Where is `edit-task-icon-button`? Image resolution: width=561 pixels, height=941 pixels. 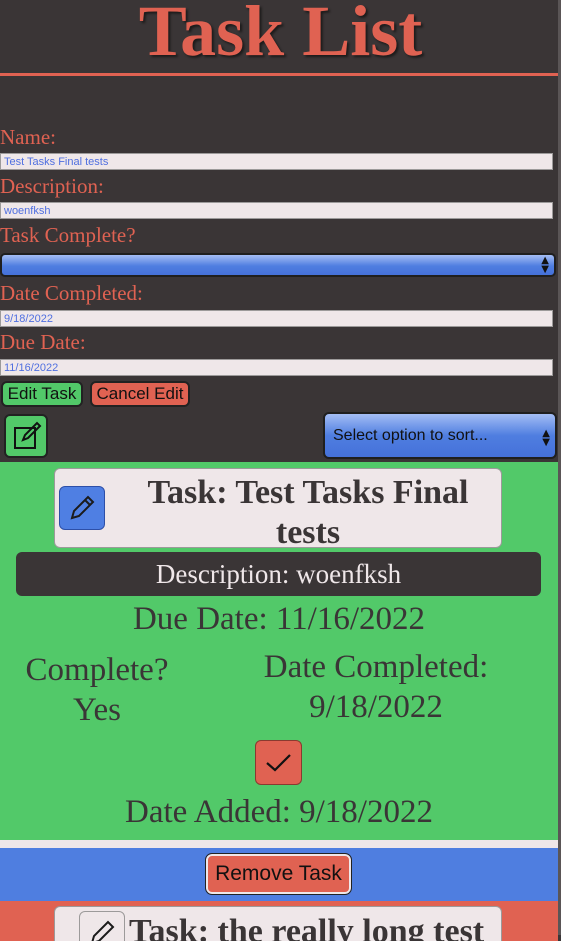 edit-task-icon-button is located at coordinates (82, 508).